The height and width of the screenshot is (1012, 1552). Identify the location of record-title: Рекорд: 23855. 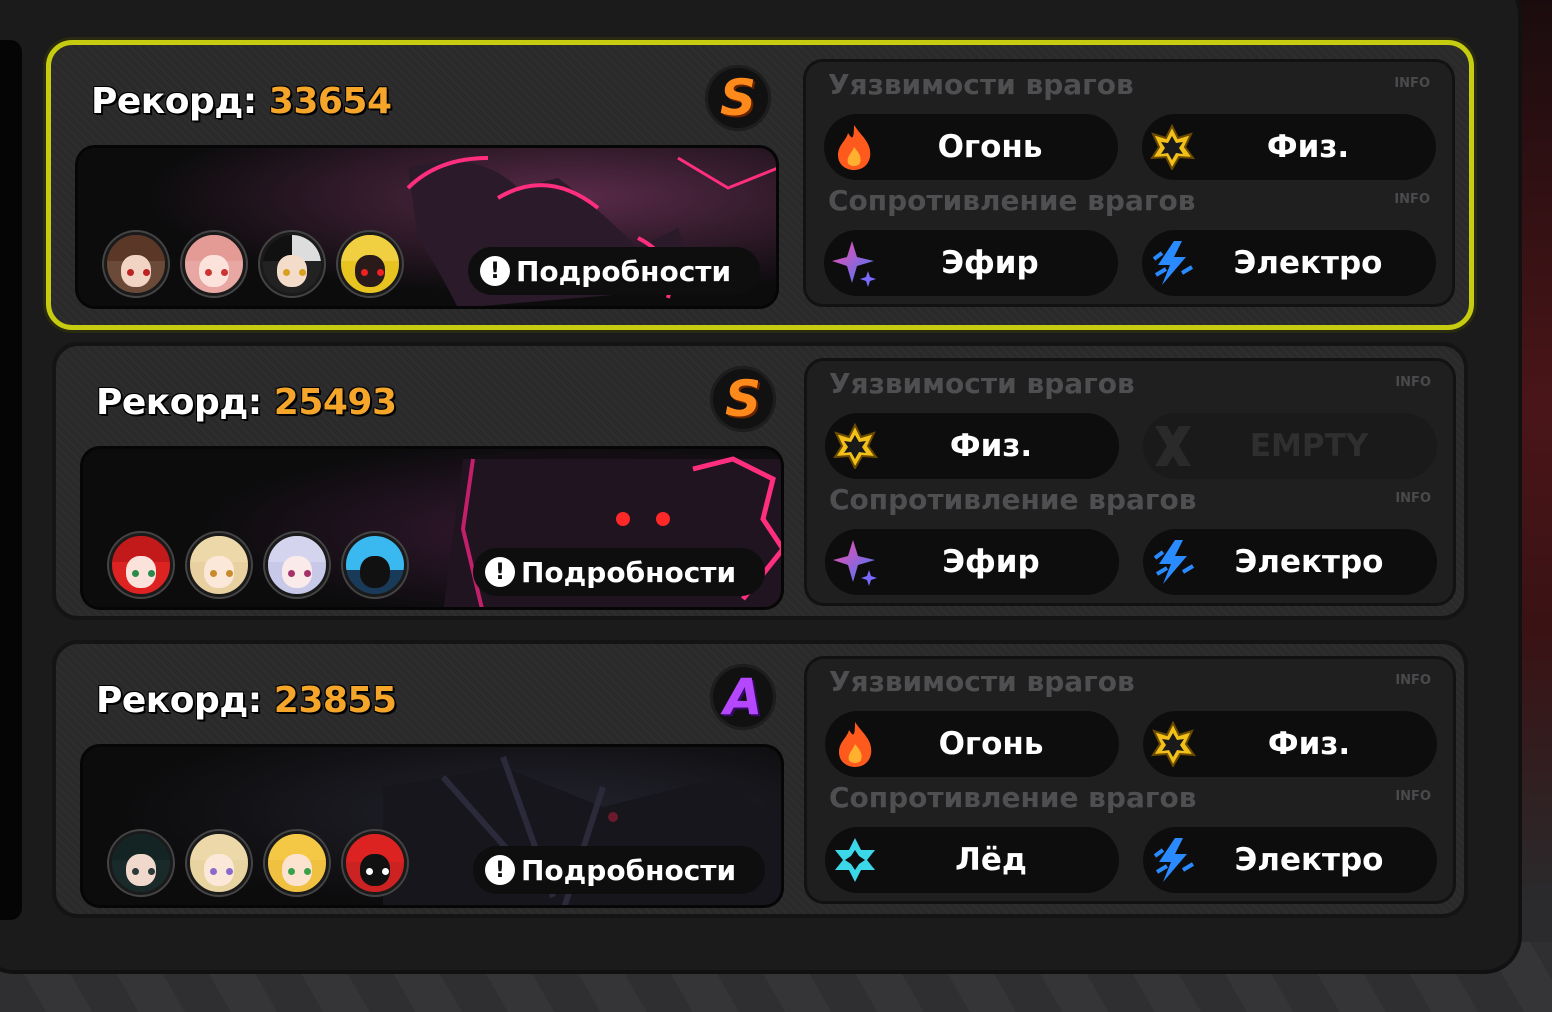
(246, 700).